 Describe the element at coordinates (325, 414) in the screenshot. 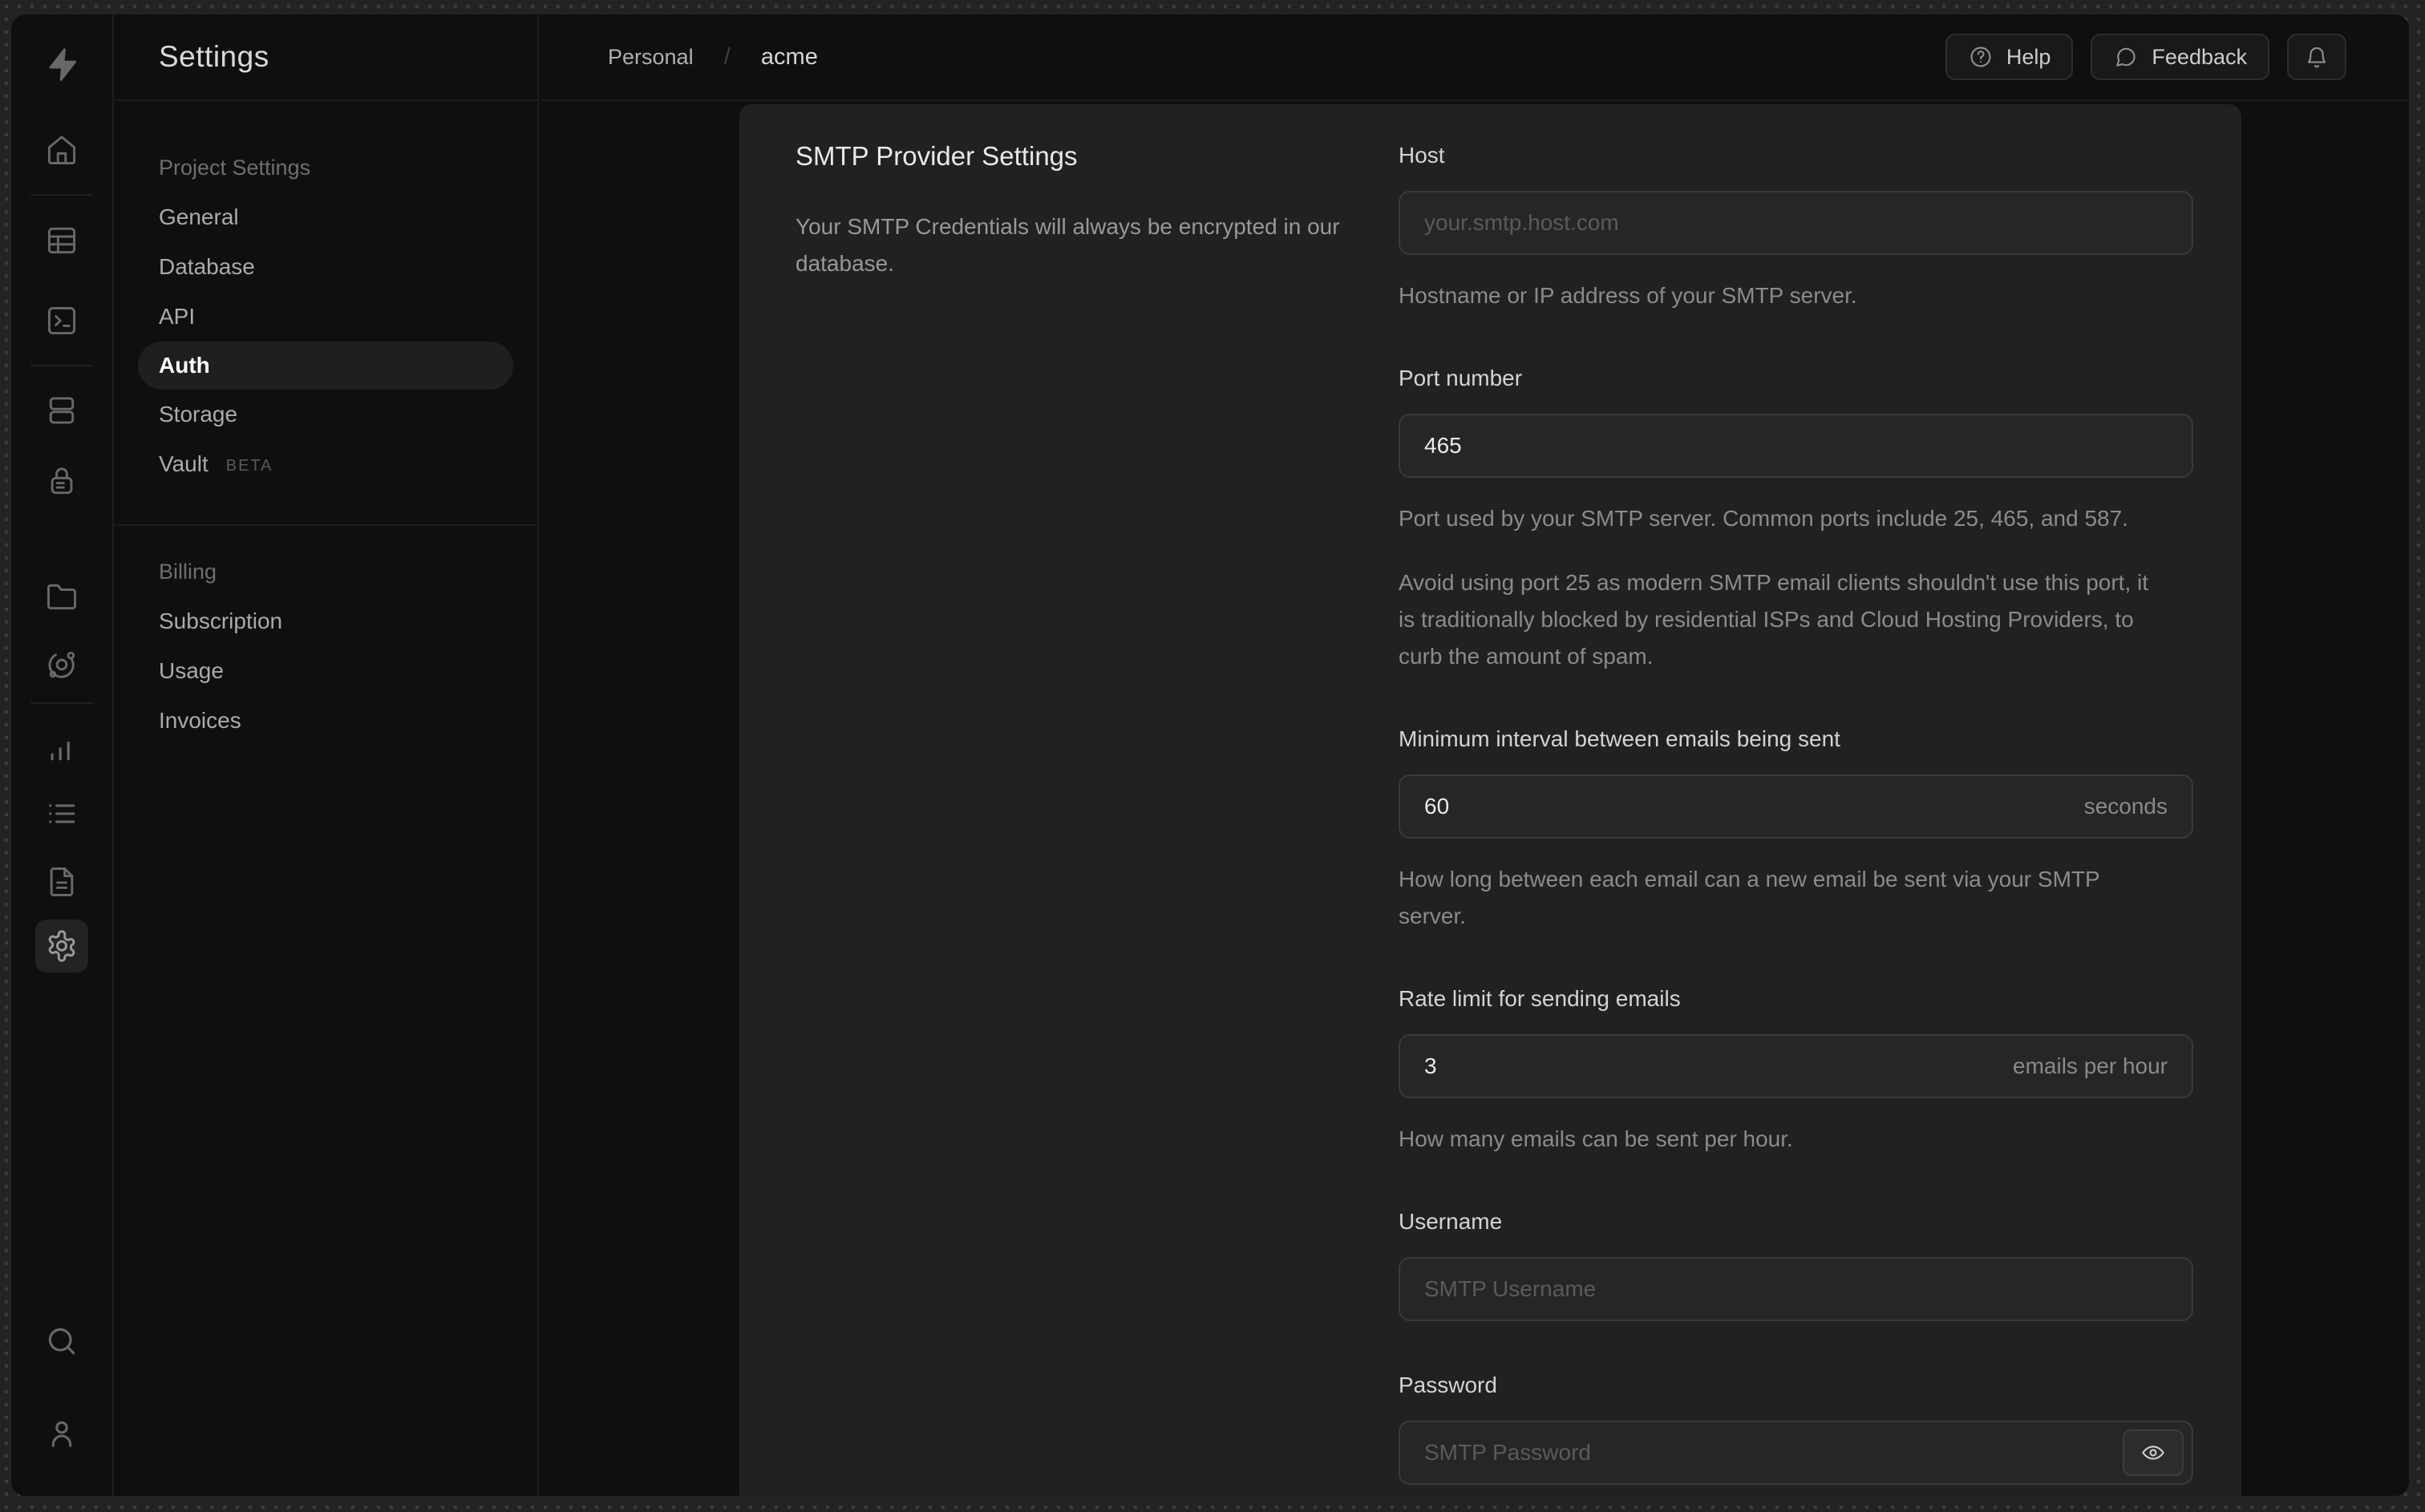

I see `sidebar-item-storage: Storage` at that location.